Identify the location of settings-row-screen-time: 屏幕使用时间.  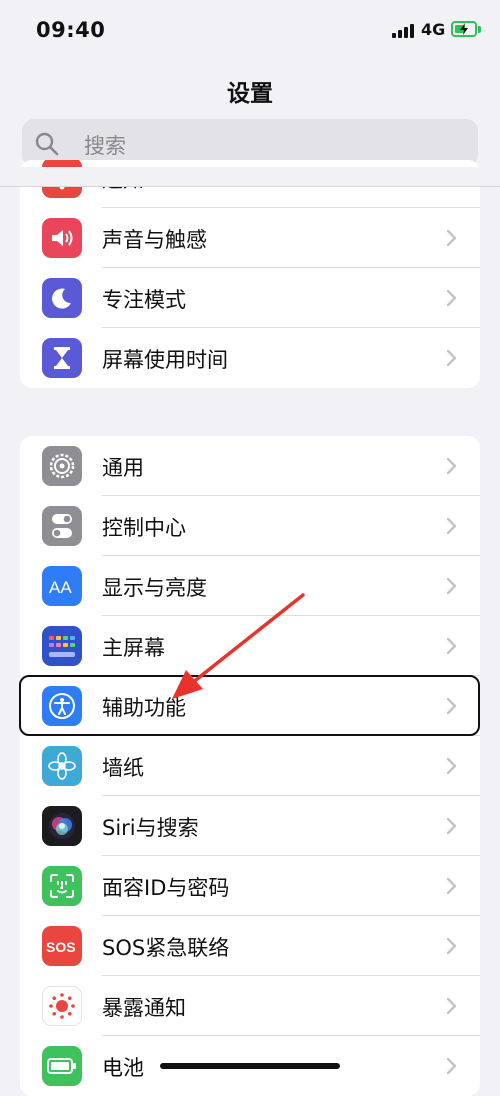
(250, 358).